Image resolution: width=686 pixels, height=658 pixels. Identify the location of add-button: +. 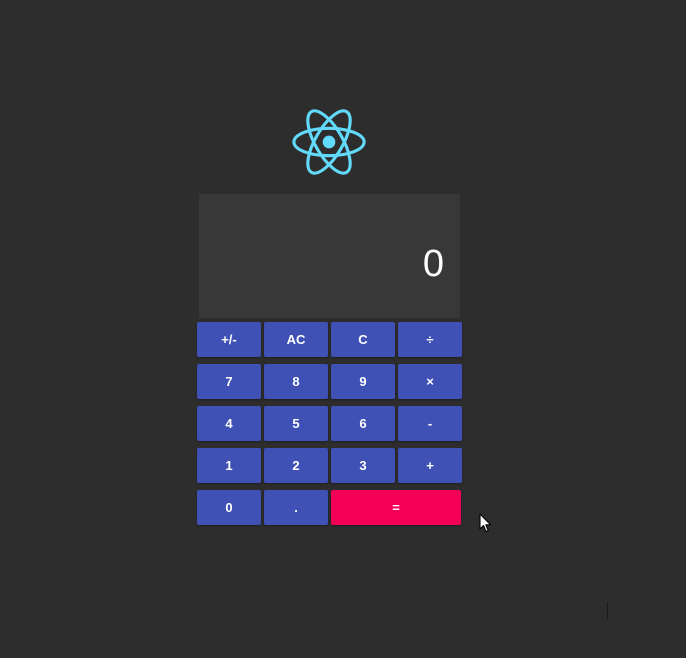
(430, 465).